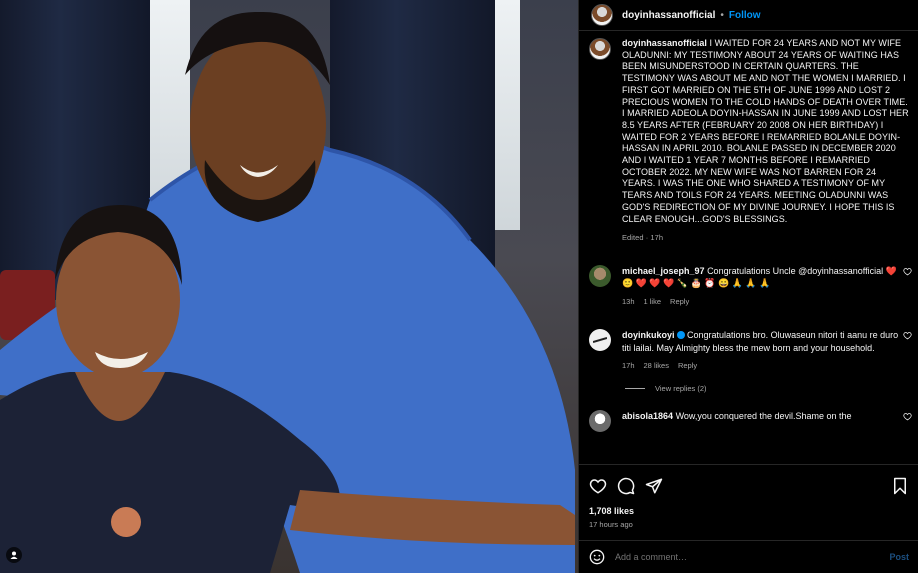 The height and width of the screenshot is (573, 918). I want to click on follow-button: Follow, so click(745, 15).